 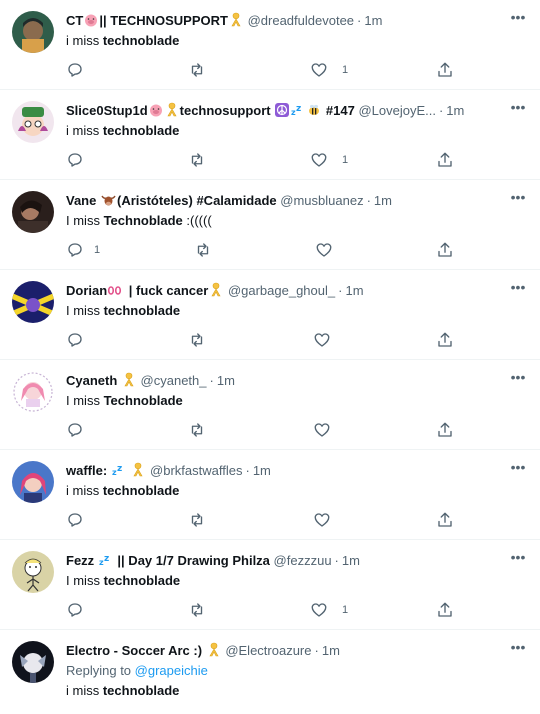 I want to click on ribbon-pink-icon, so click(x=116, y=292).